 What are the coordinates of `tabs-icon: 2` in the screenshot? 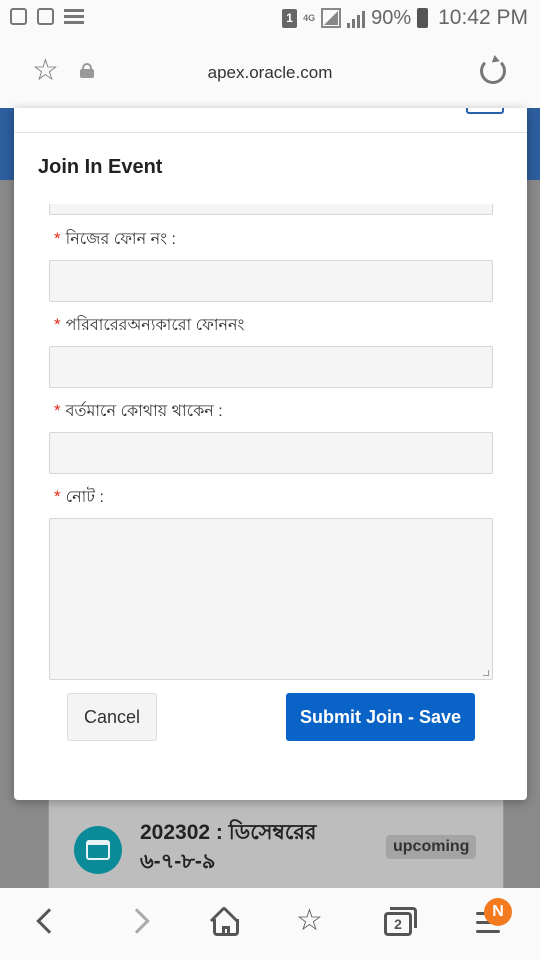 It's located at (400, 921).